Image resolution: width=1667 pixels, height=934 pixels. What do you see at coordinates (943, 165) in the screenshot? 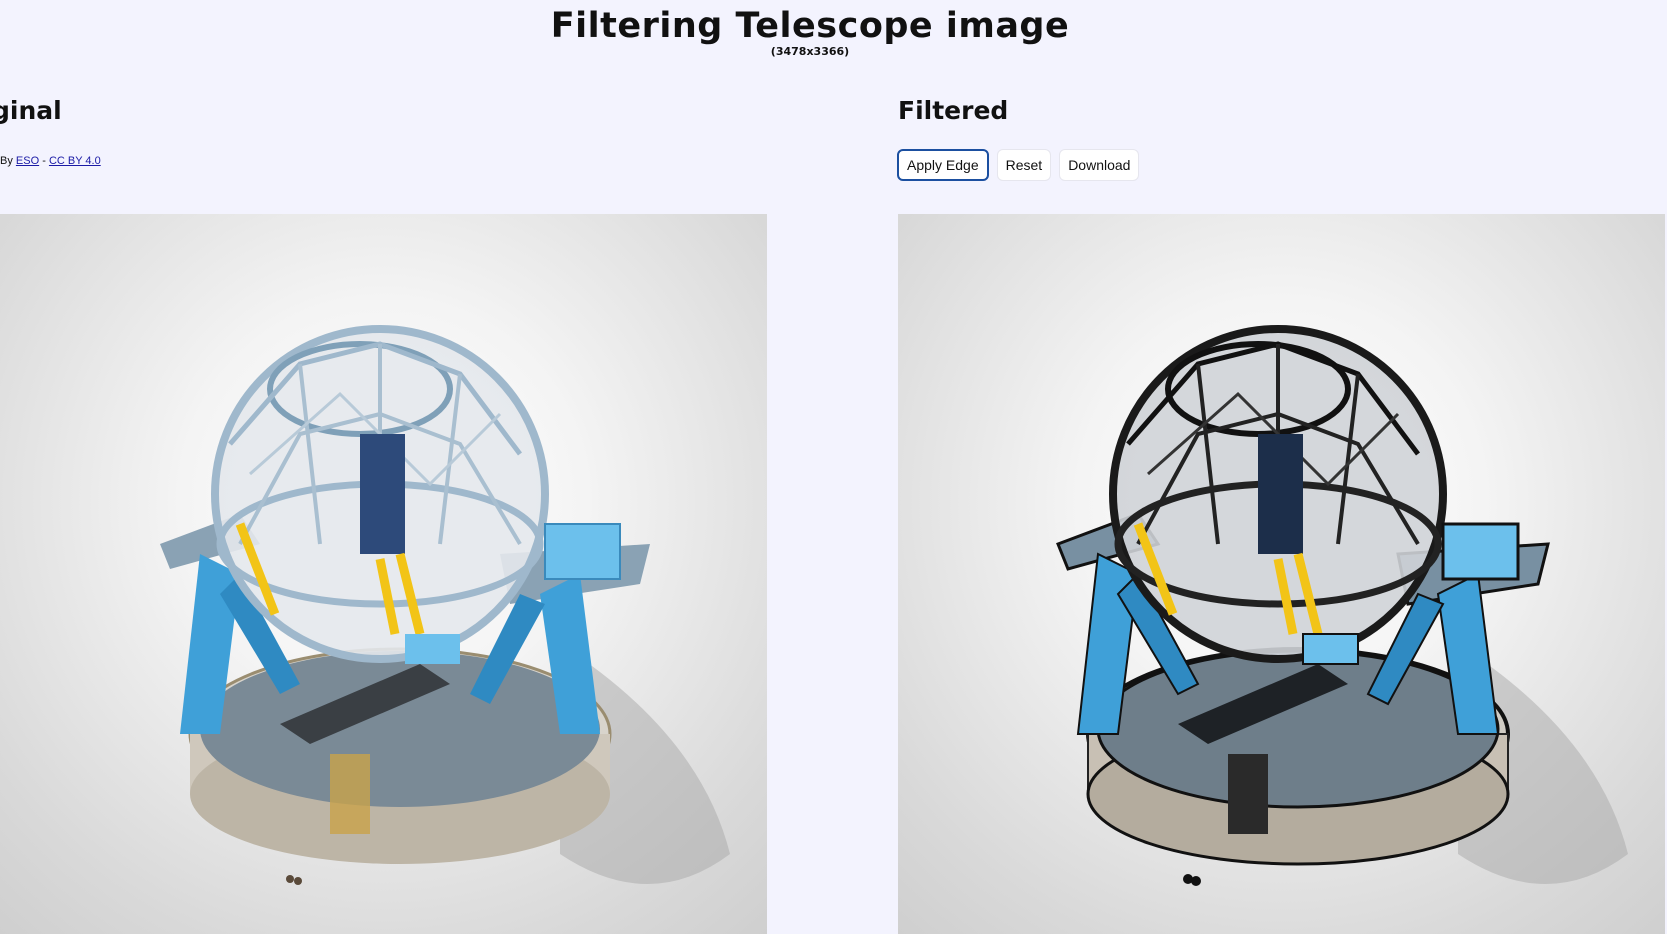
I see `apply-edge-button: Apply Edge` at bounding box center [943, 165].